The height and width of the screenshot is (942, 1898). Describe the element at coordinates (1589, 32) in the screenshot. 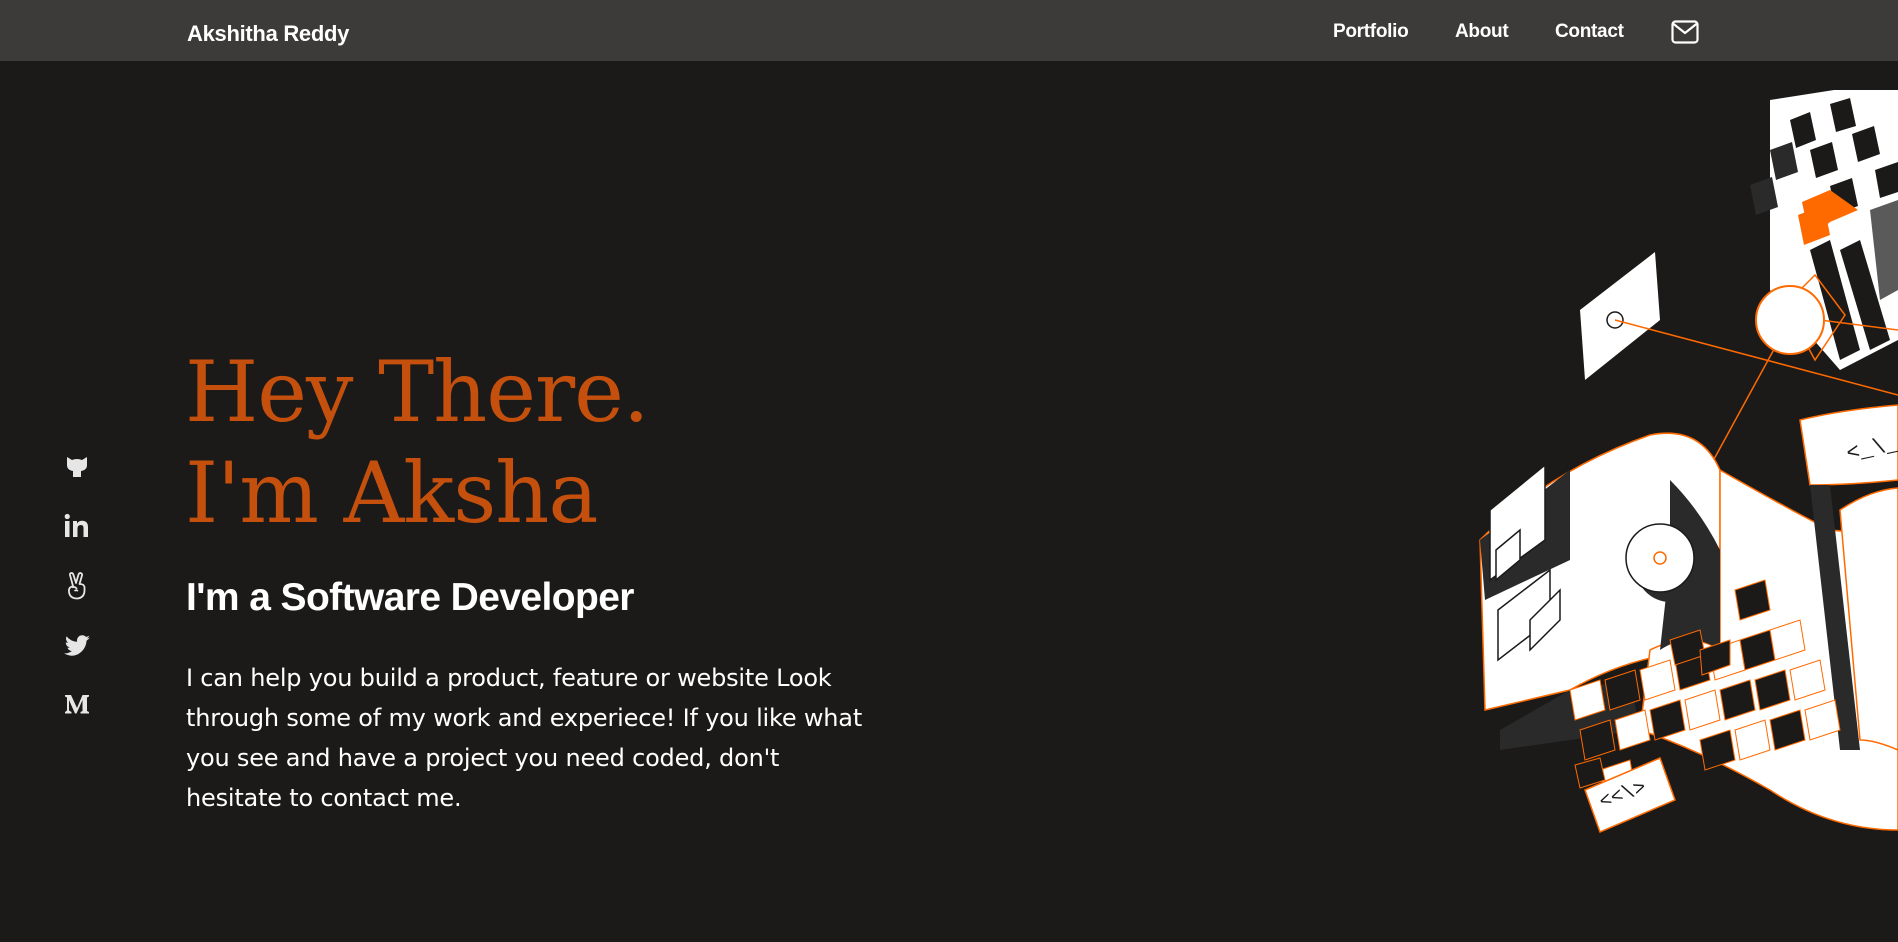

I see `nav-link-contact: Contact` at that location.